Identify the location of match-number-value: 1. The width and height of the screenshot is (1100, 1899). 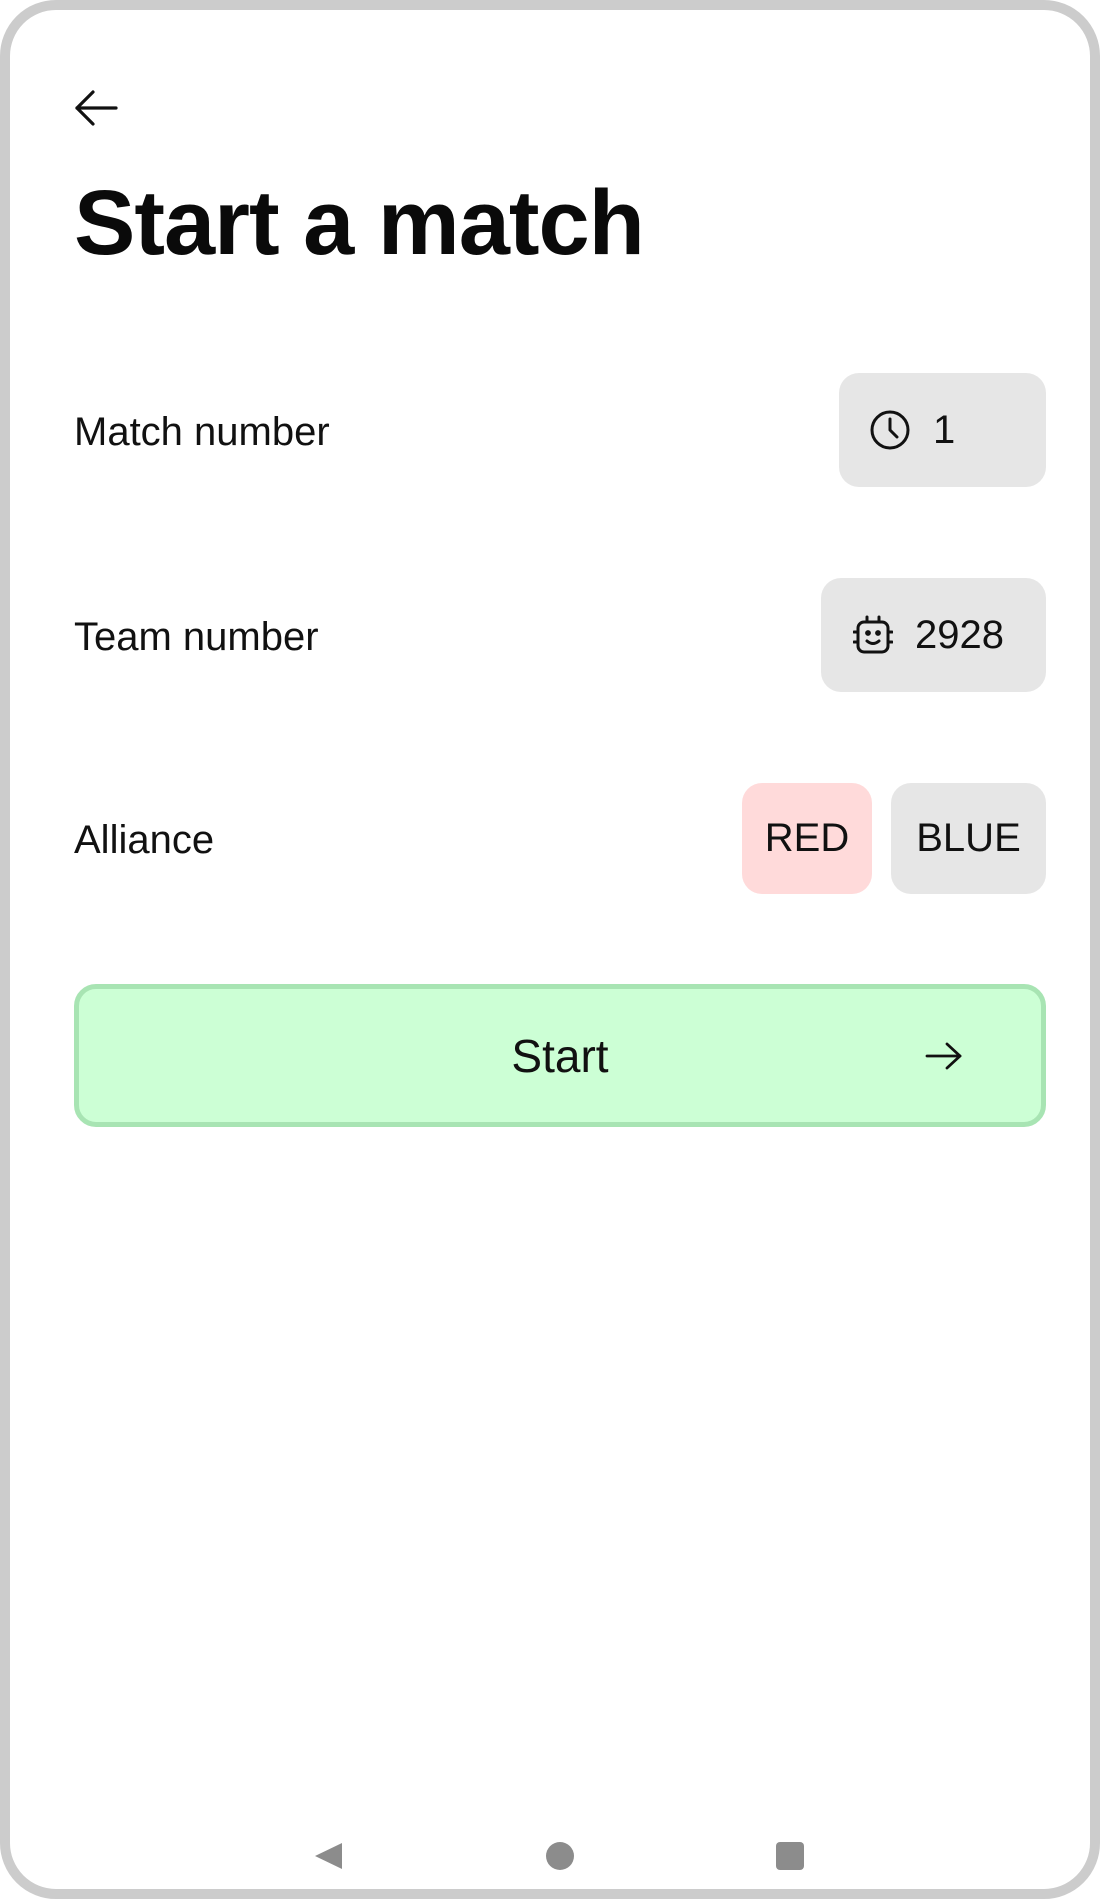
(944, 429).